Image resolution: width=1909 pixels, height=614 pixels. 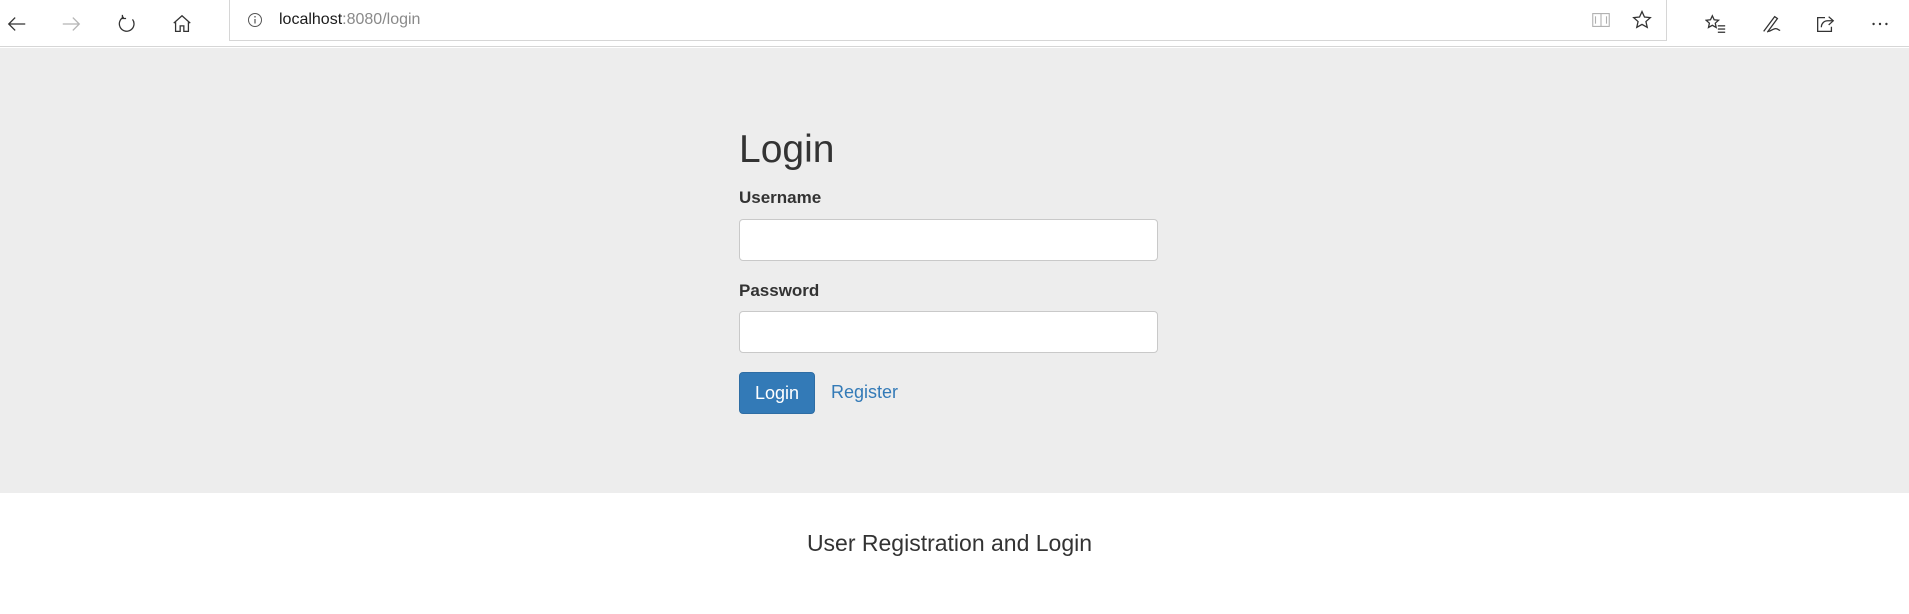 I want to click on share-icon, so click(x=1825, y=24).